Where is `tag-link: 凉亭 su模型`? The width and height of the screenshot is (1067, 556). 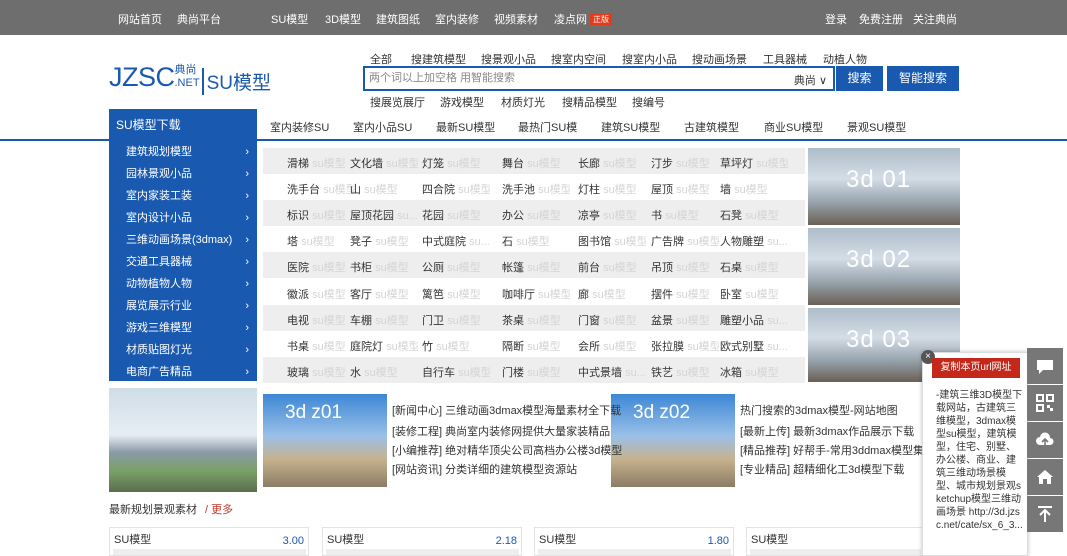
tag-link: 凉亭 su模型 is located at coordinates (612, 215).